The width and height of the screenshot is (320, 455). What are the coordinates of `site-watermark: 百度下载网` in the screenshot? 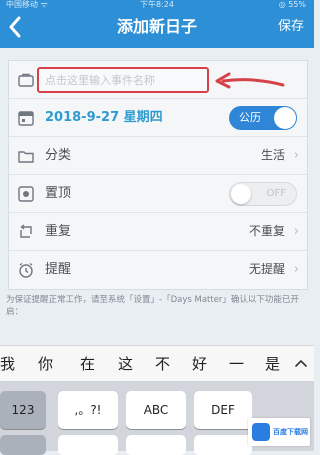 It's located at (279, 432).